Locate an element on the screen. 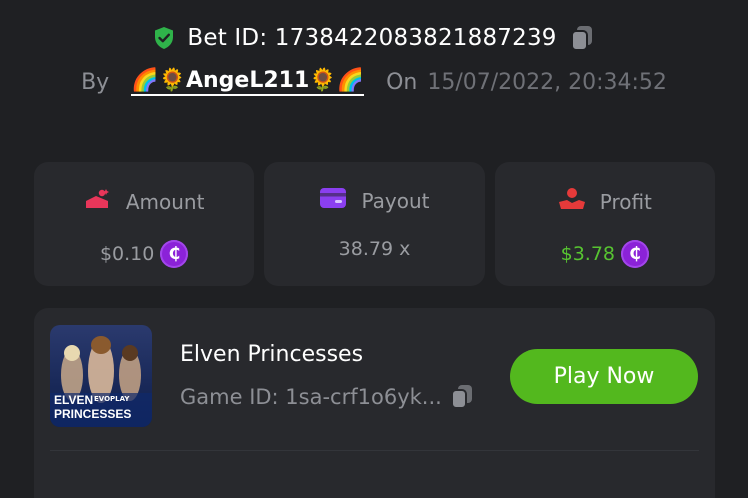 The height and width of the screenshot is (498, 748). profit-card: Profit $3.78 ₵ is located at coordinates (604, 224).